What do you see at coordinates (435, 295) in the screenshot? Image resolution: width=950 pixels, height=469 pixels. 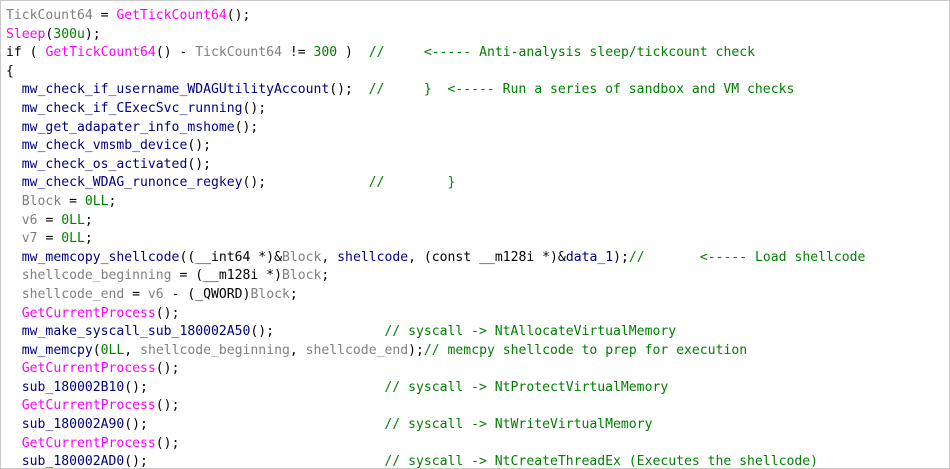 I see `code-line: shellcode_end = v6 - (_QWORD)Block;` at bounding box center [435, 295].